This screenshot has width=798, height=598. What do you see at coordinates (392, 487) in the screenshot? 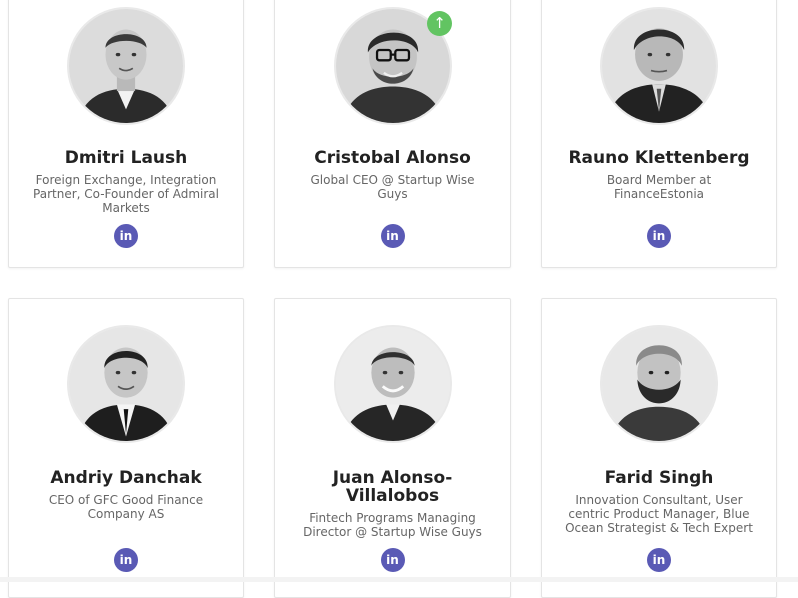
I see `member-name: Juan Alonso-Villalobos` at bounding box center [392, 487].